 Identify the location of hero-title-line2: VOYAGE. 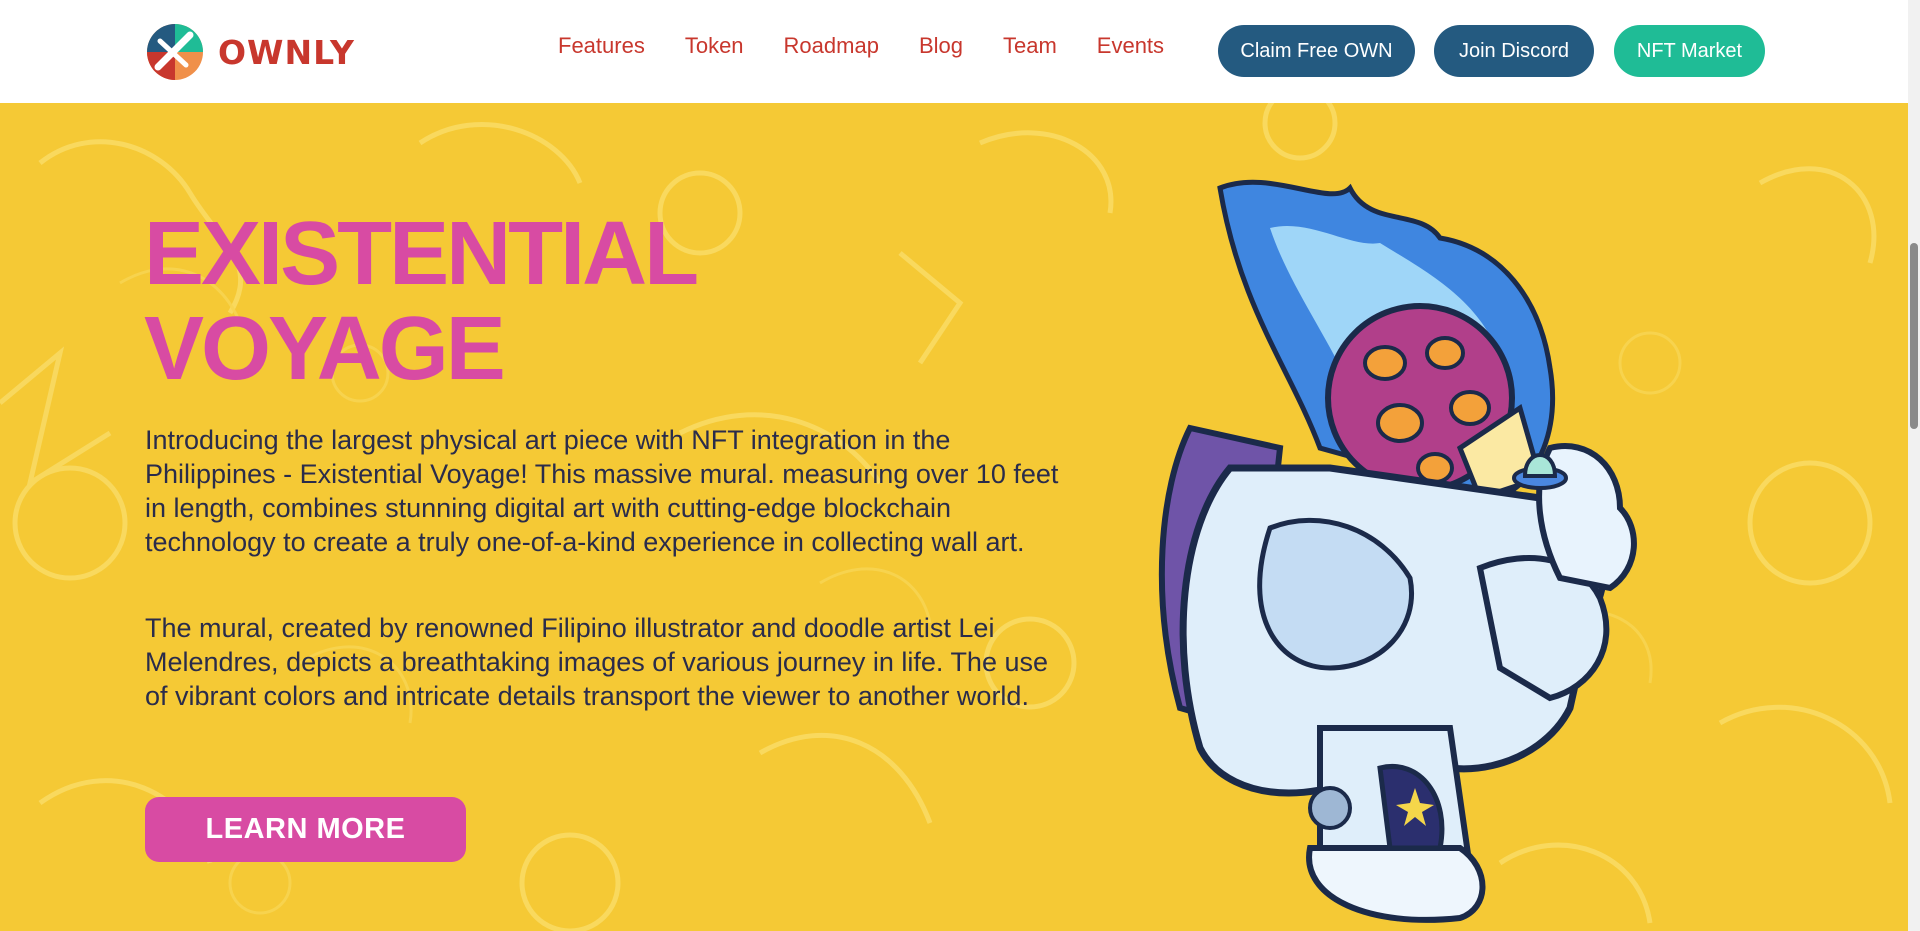
(325, 349).